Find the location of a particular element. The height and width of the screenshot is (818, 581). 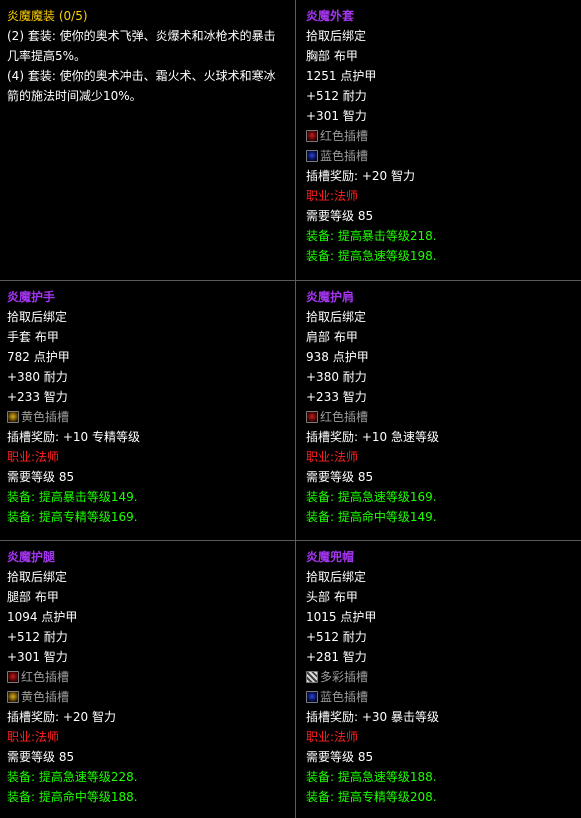

item-slot: 手套 布甲 is located at coordinates (33, 337).